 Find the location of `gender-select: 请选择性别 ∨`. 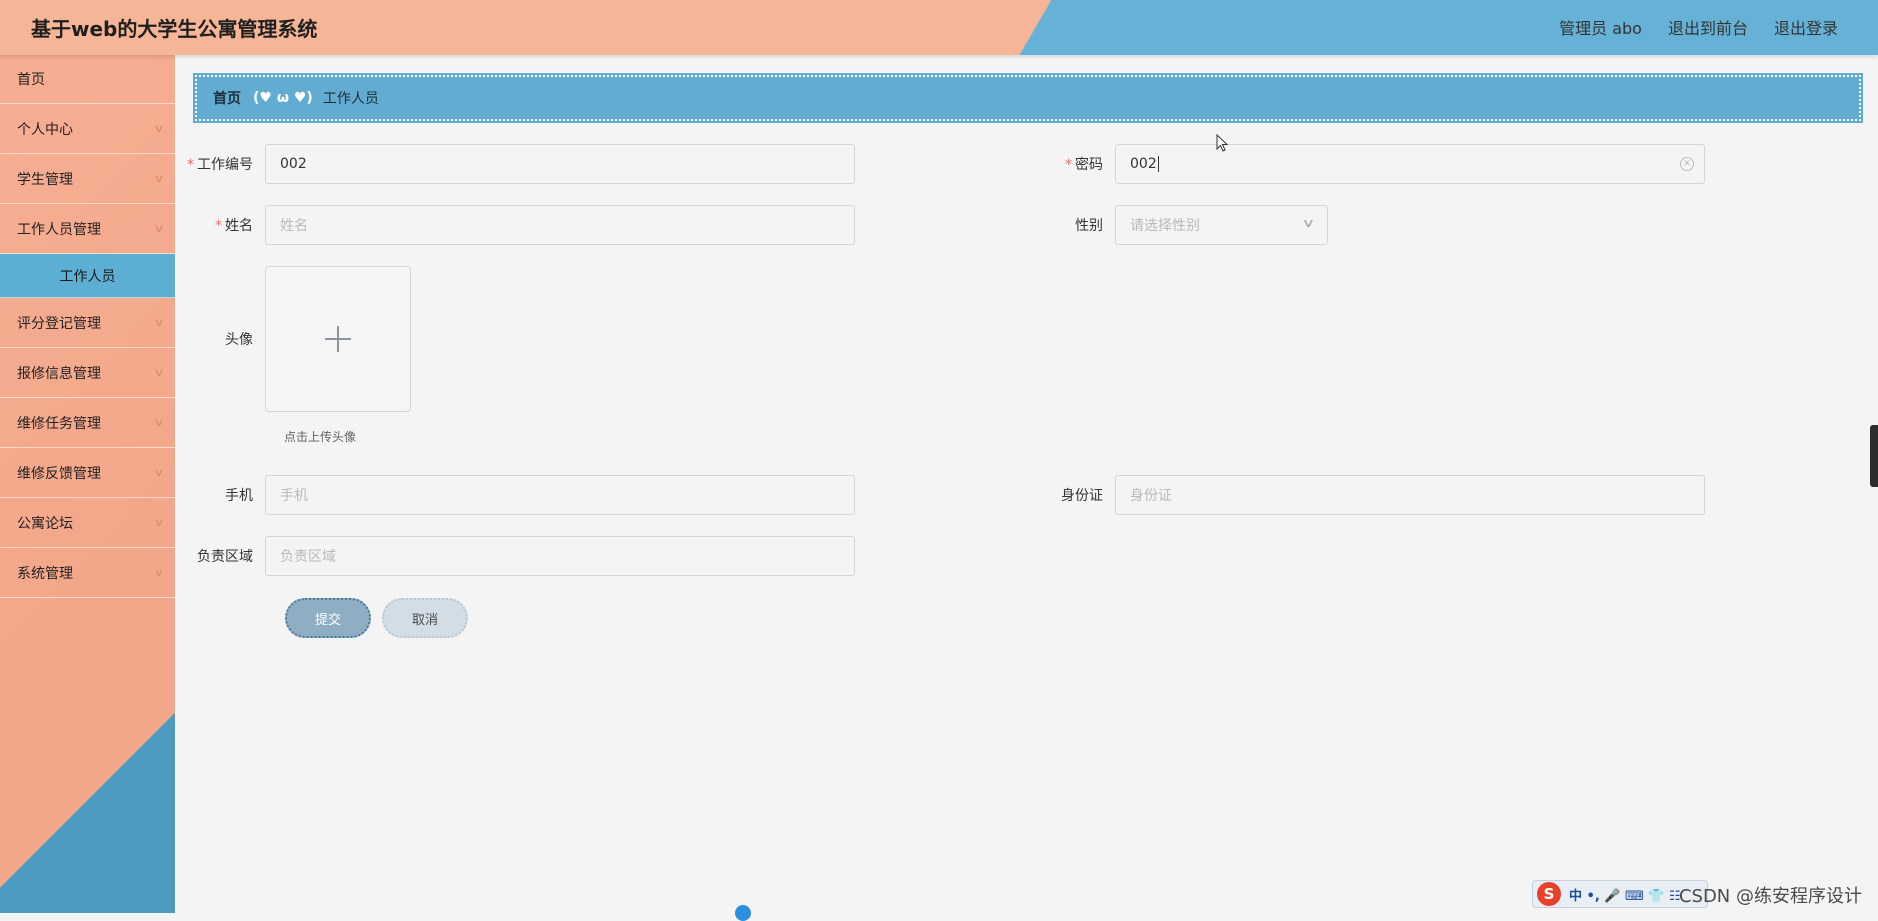

gender-select: 请选择性别 ∨ is located at coordinates (1221, 225).